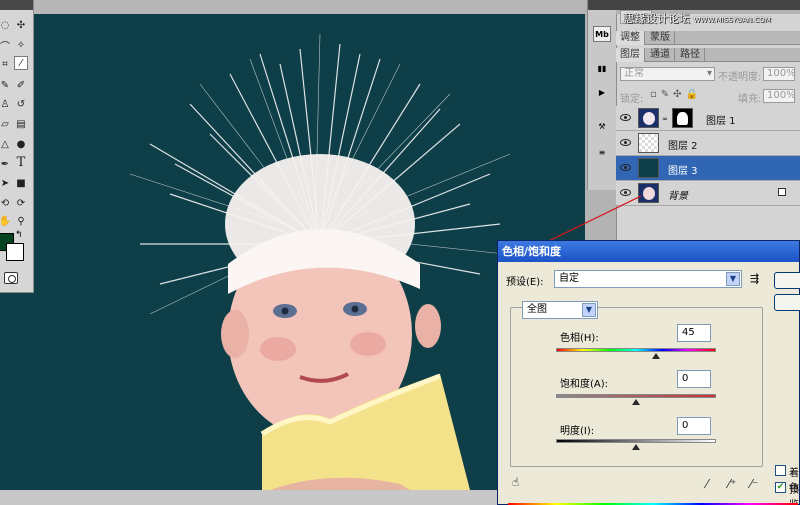  I want to click on targeted-adjustment-icon: ☝, so click(515, 482).